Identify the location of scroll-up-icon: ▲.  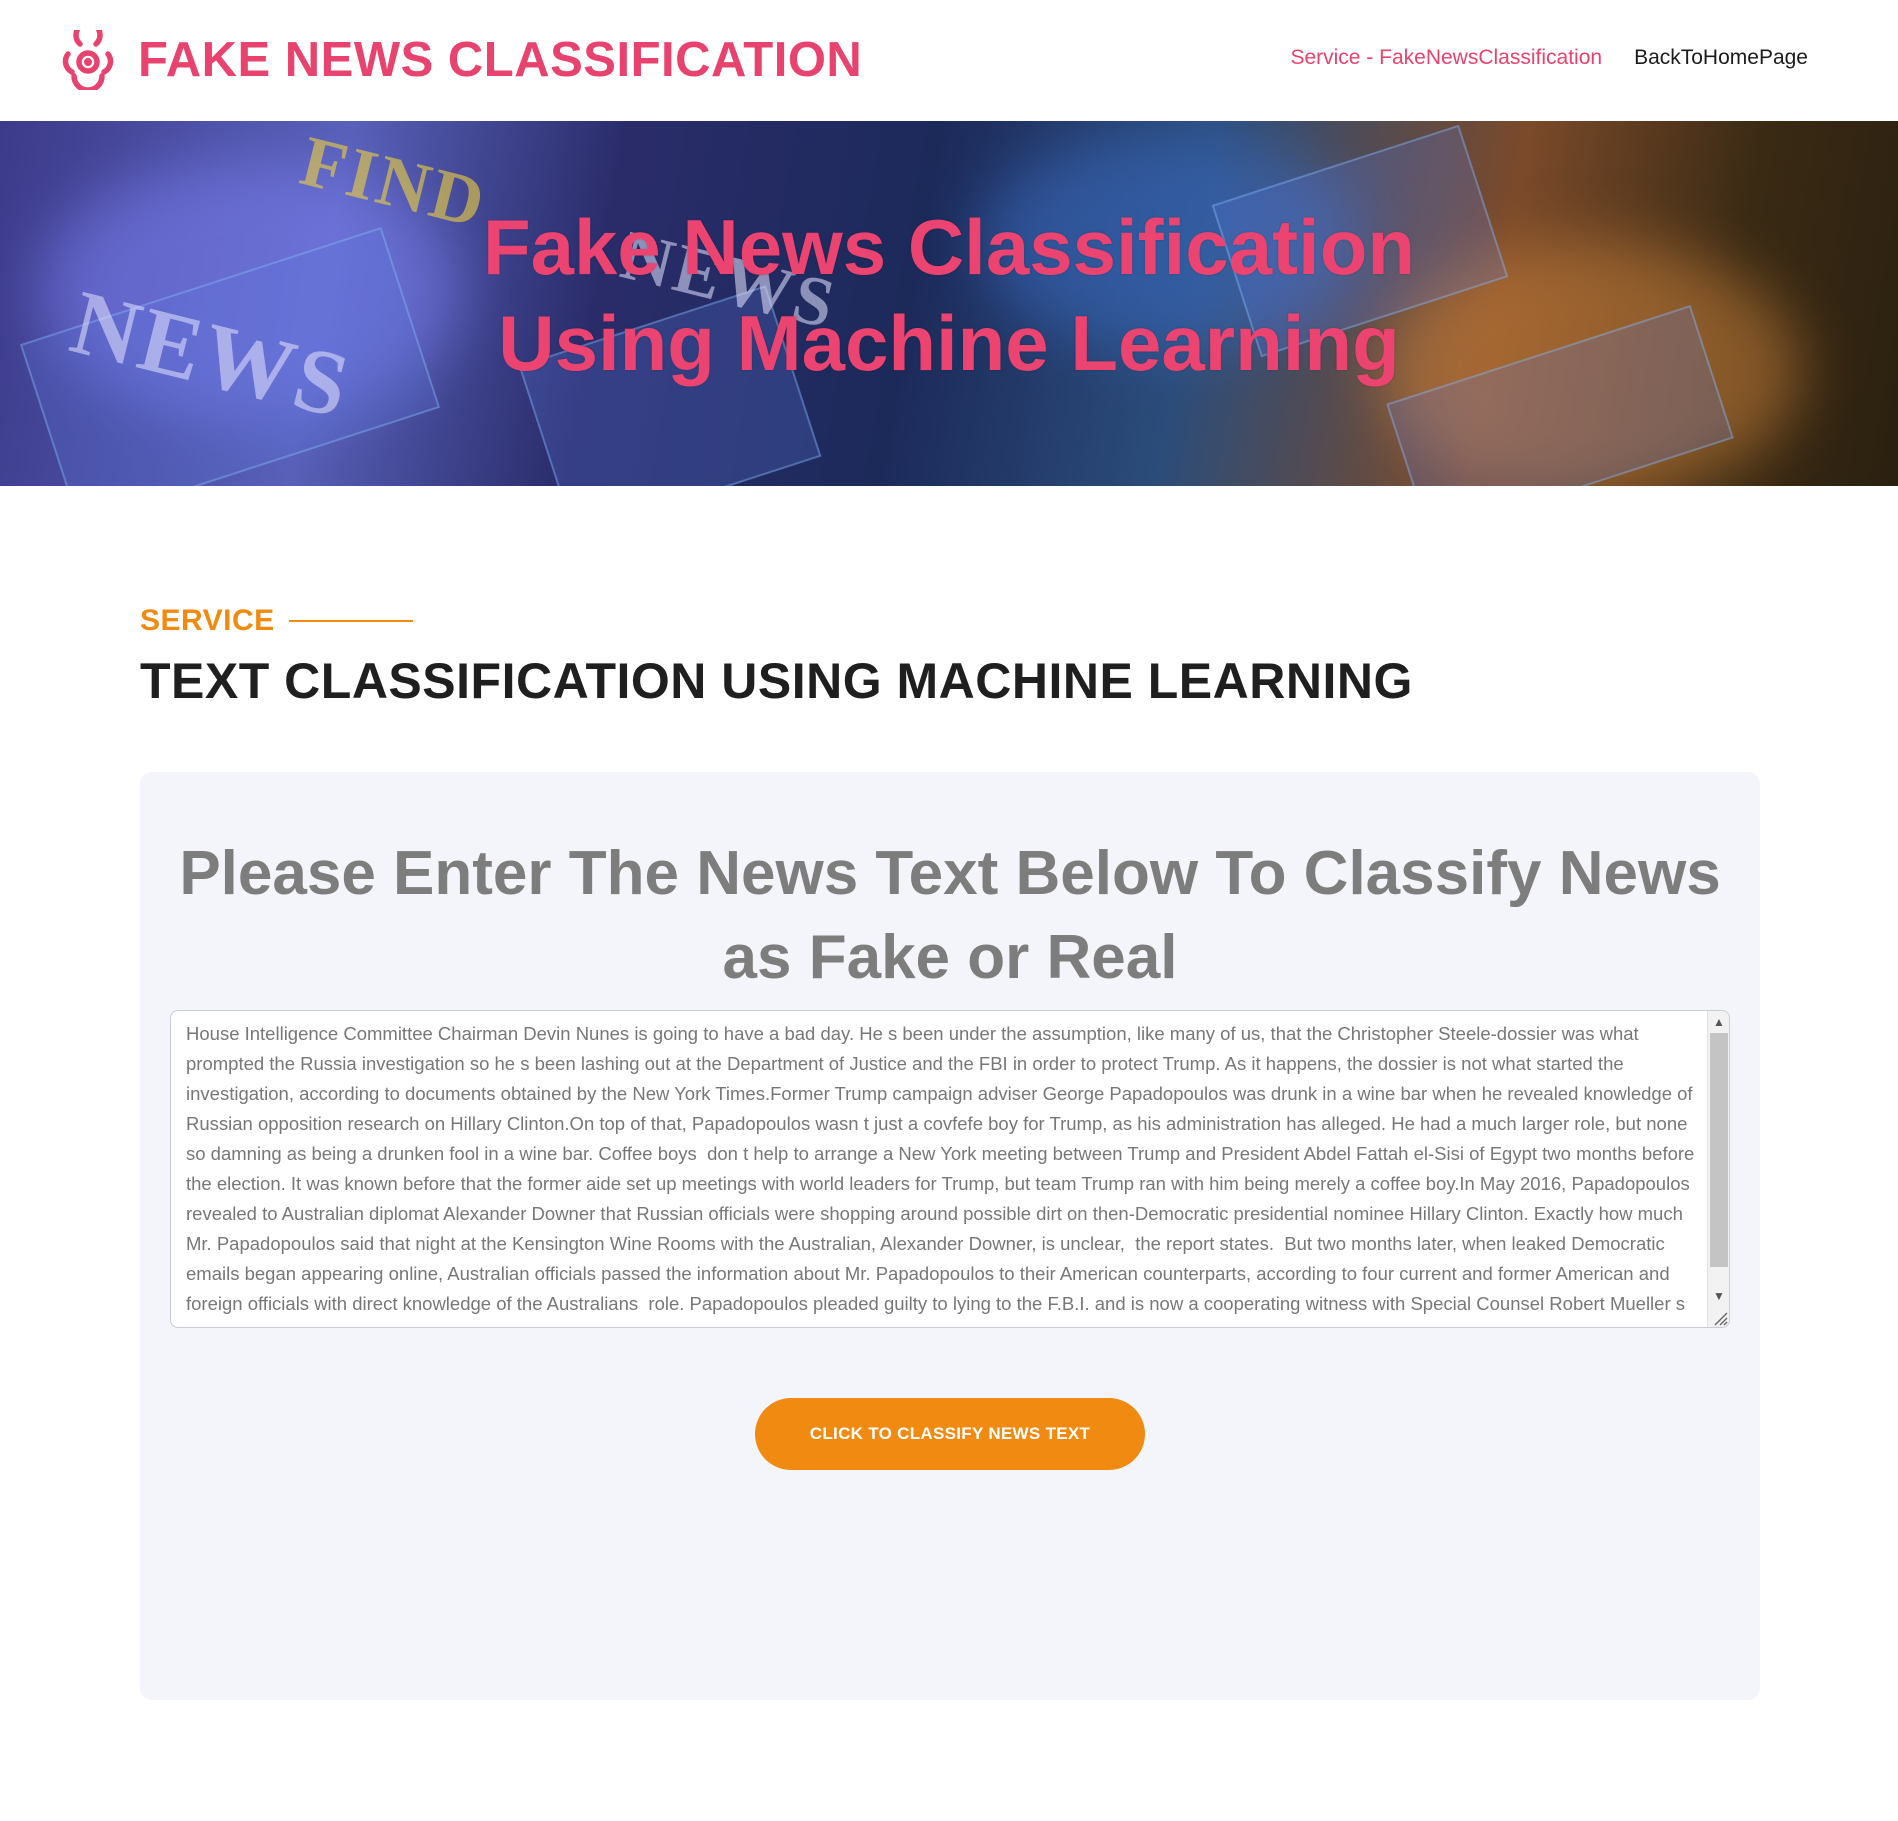
(1718, 1022).